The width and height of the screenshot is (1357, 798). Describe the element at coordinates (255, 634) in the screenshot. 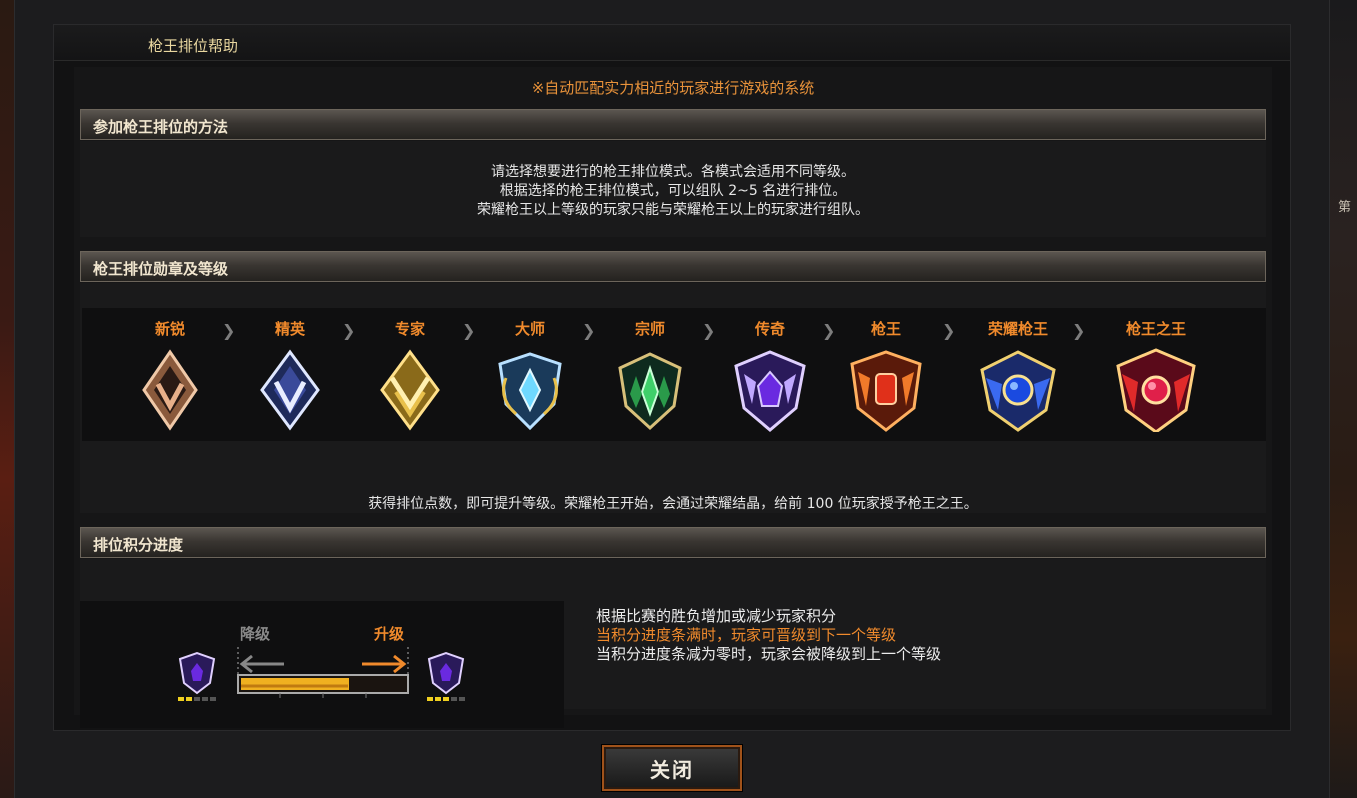

I see `demote-label: 降级` at that location.